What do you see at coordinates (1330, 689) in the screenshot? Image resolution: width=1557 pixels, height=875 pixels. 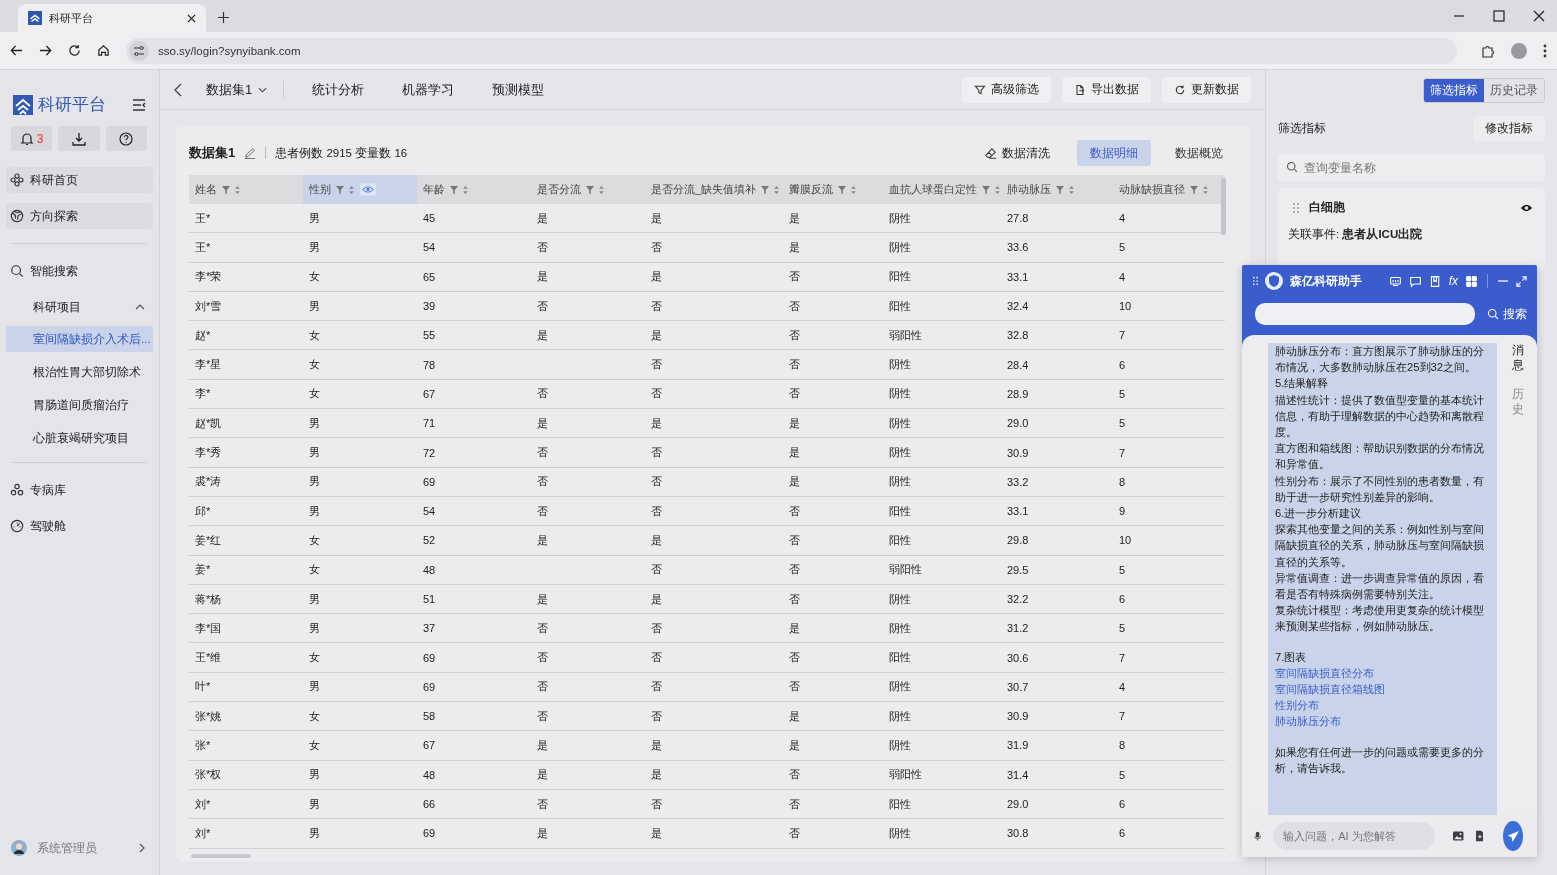 I see `chart-link: 室间隔缺损直径箱线图` at bounding box center [1330, 689].